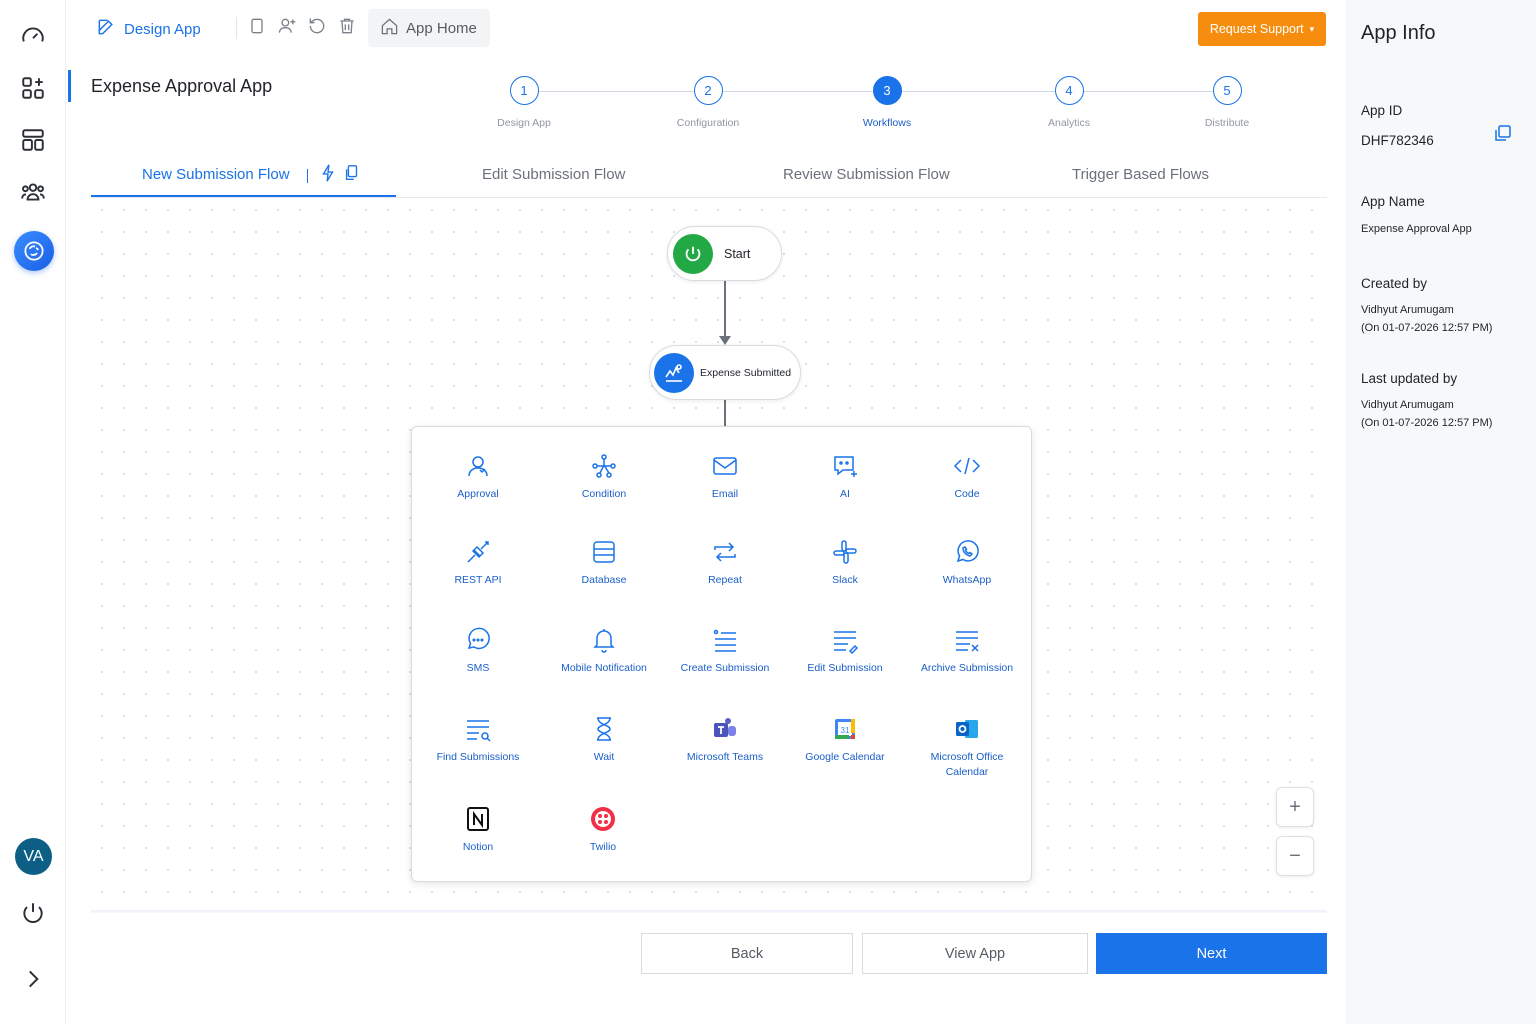  Describe the element at coordinates (478, 552) in the screenshot. I see `api-icon` at that location.